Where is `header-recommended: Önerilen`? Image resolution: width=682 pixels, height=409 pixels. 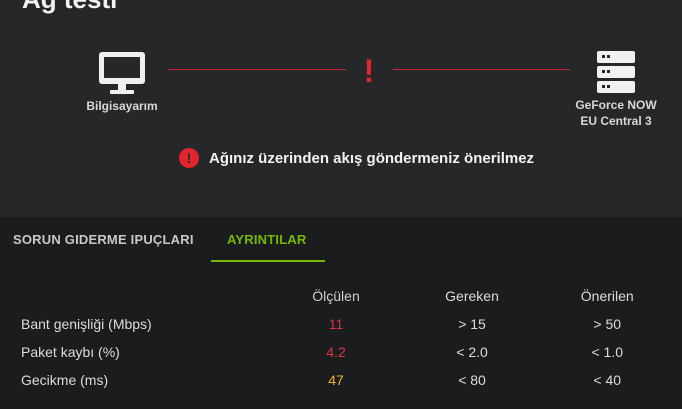
header-recommended: Önerilen is located at coordinates (607, 296).